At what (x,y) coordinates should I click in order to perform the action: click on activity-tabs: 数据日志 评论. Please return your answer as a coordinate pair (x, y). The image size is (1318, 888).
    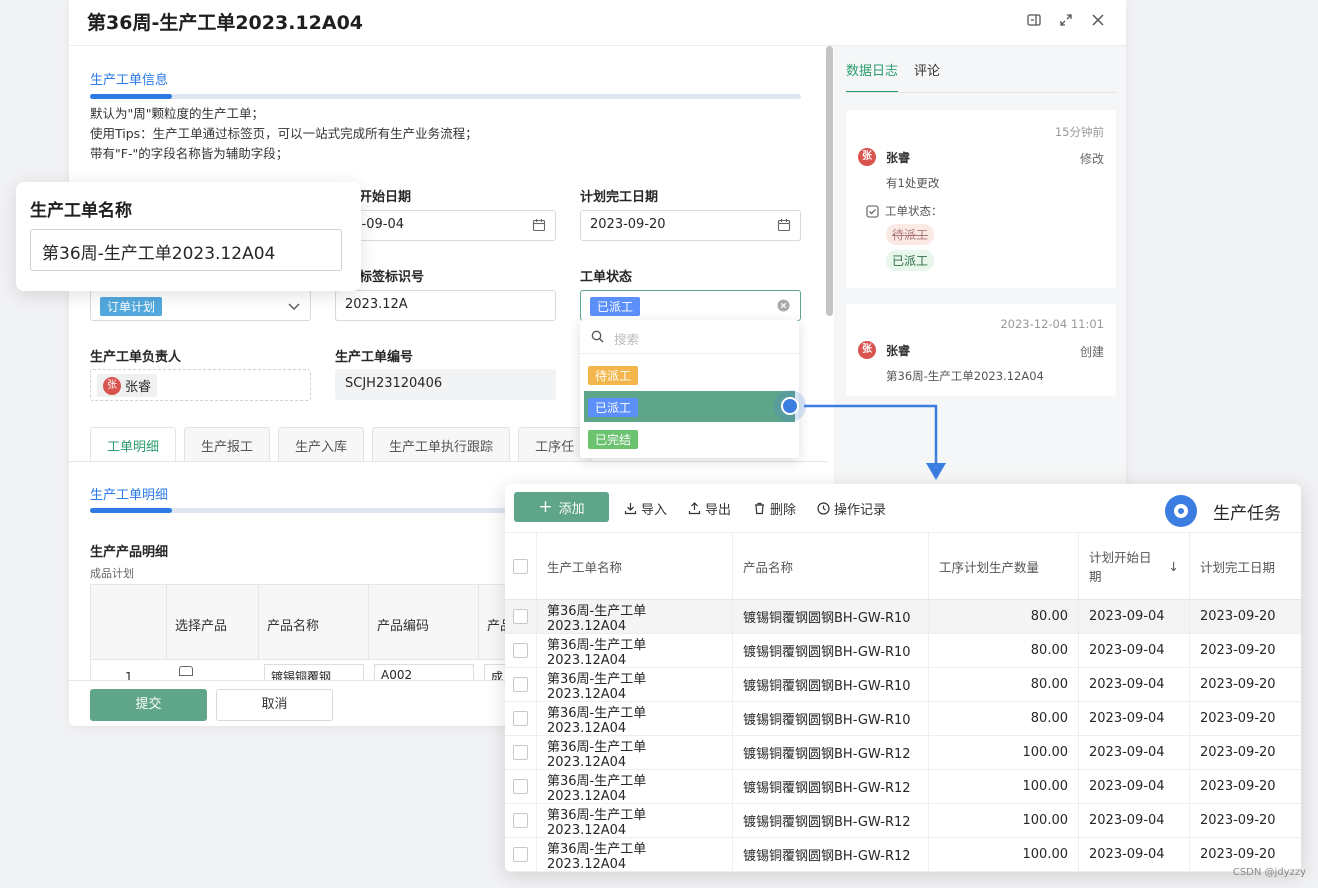
    Looking at the image, I should click on (893, 76).